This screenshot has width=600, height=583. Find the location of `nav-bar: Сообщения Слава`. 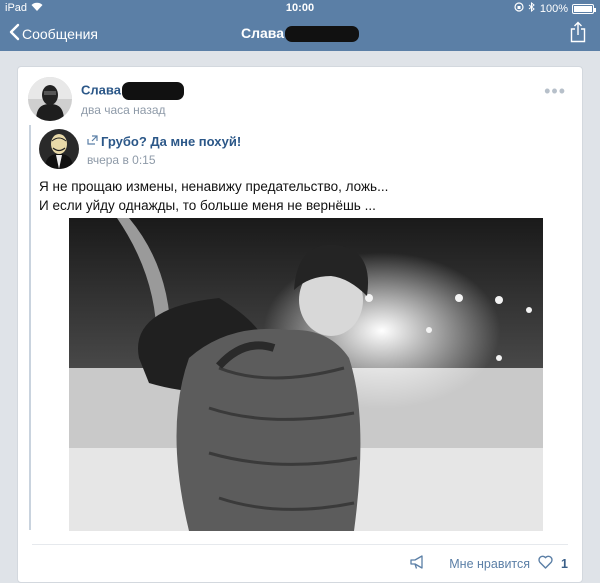

nav-bar: Сообщения Слава is located at coordinates (300, 33).